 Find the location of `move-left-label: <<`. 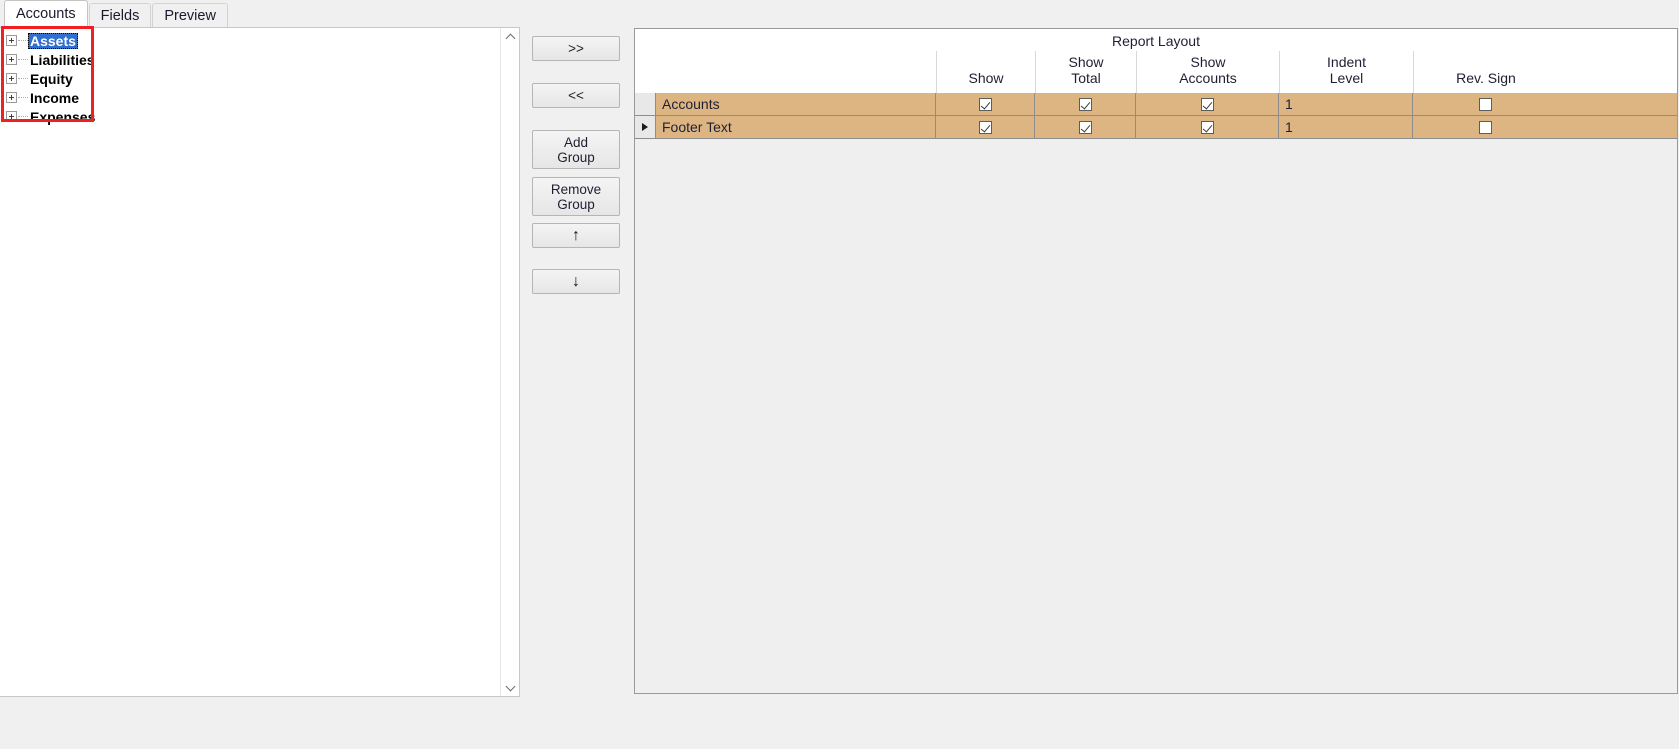

move-left-label: << is located at coordinates (576, 95).